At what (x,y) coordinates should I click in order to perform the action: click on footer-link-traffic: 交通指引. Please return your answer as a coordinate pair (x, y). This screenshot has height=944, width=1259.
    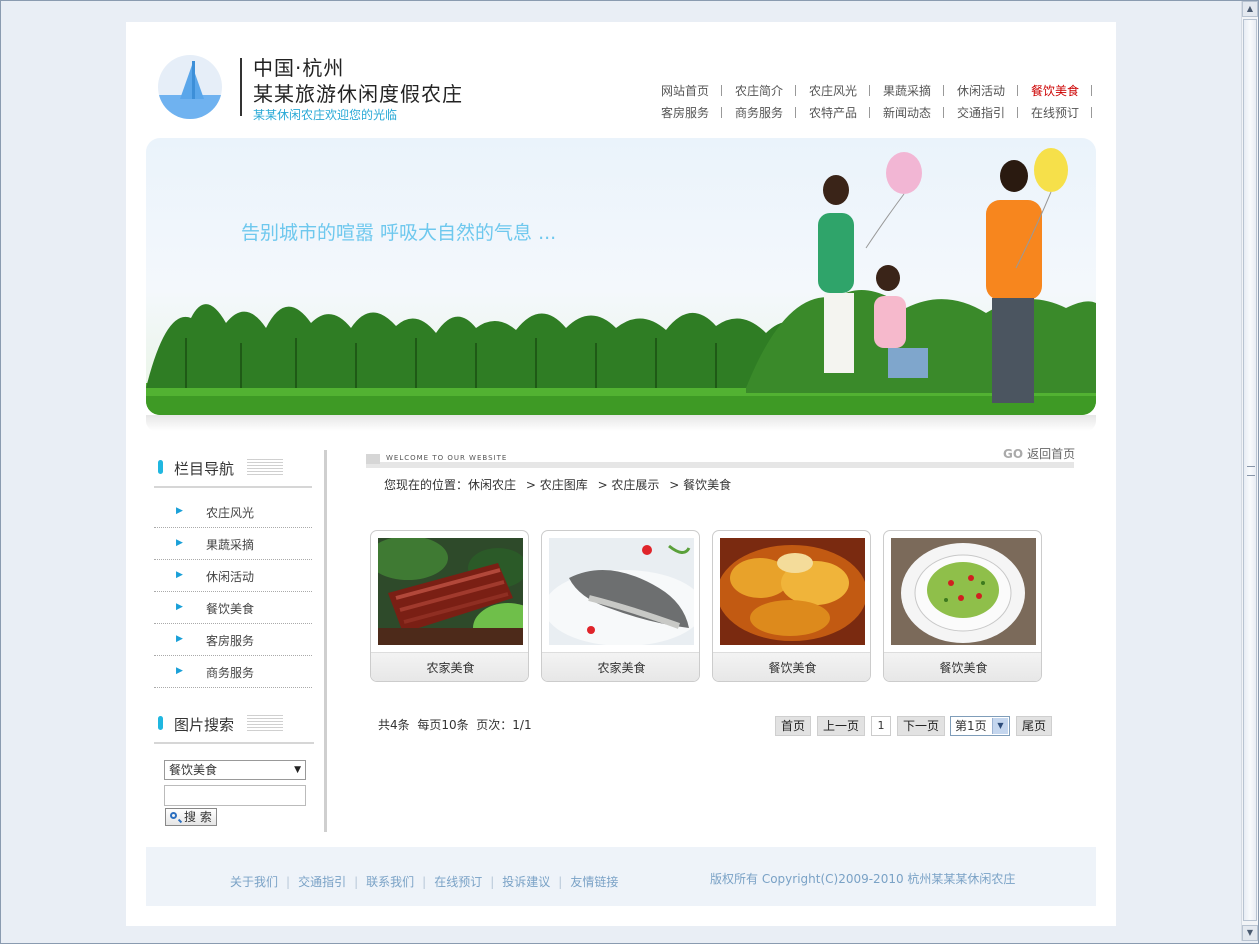
    Looking at the image, I should click on (322, 882).